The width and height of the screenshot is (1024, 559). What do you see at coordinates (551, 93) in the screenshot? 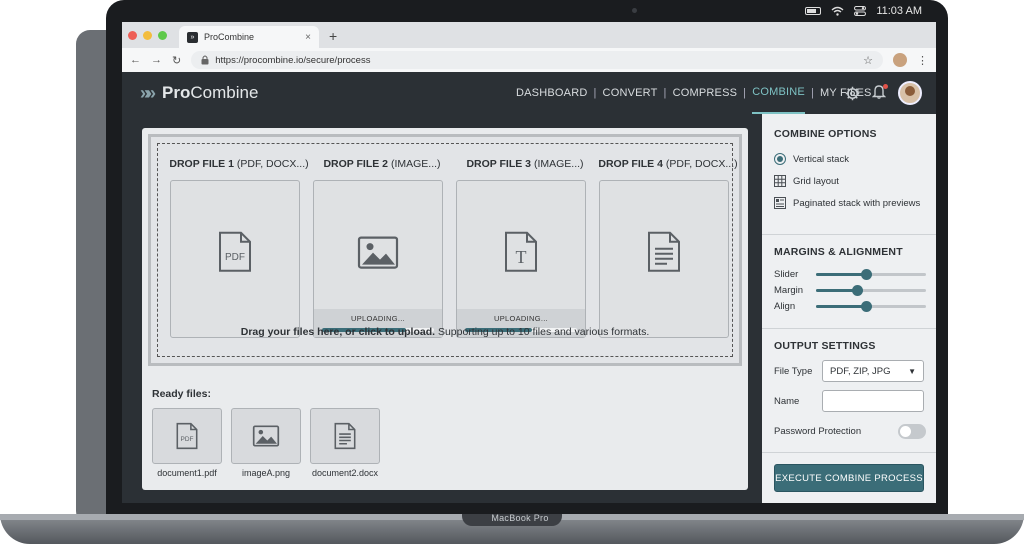
I see `nav-dashboard: DASHBOARD` at bounding box center [551, 93].